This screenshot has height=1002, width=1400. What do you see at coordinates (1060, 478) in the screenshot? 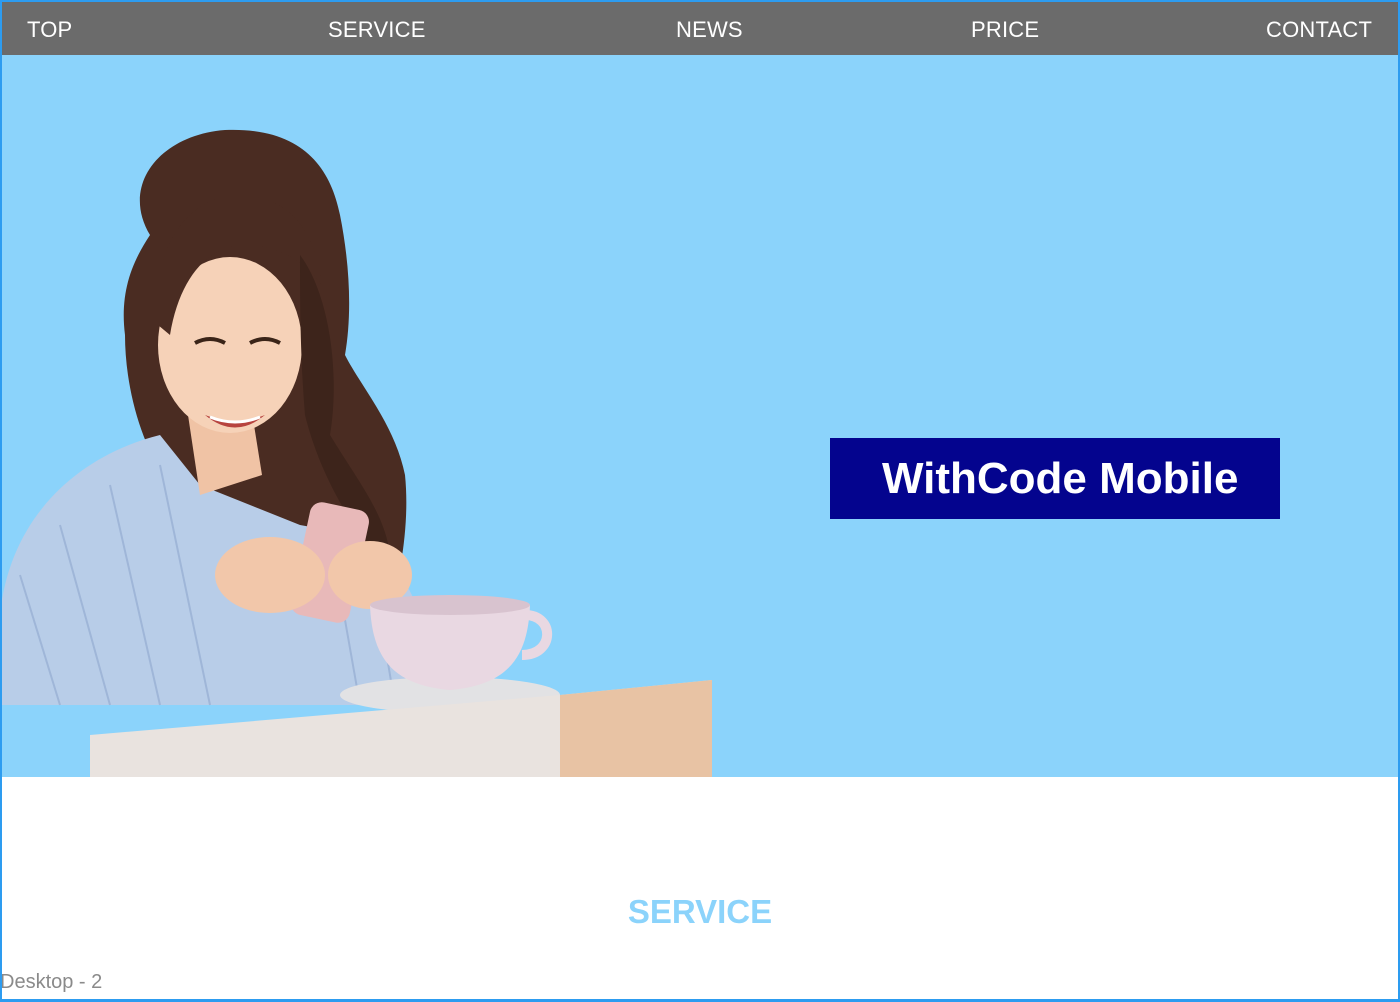
I see `hero-title: WithCode Mobile` at bounding box center [1060, 478].